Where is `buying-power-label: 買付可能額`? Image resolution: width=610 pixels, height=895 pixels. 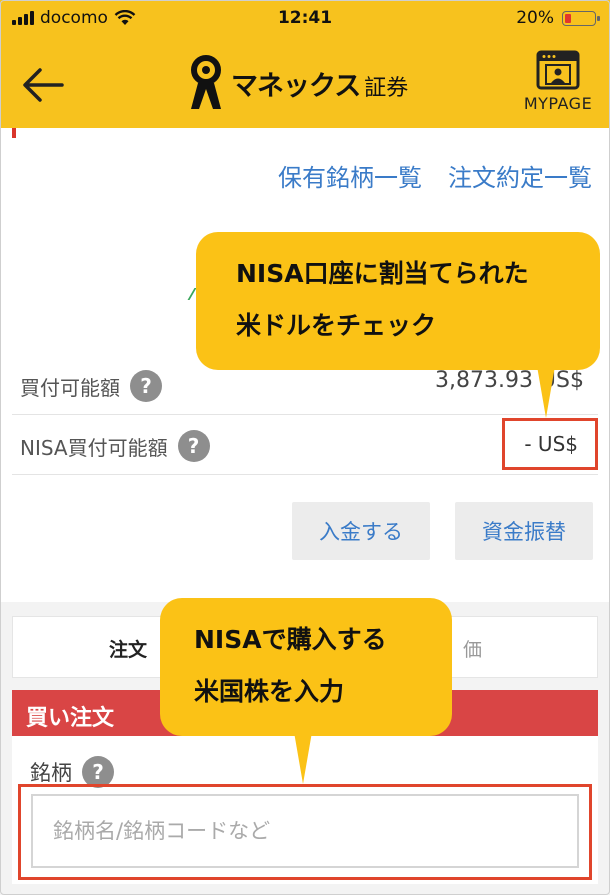 buying-power-label: 買付可能額 is located at coordinates (70, 387).